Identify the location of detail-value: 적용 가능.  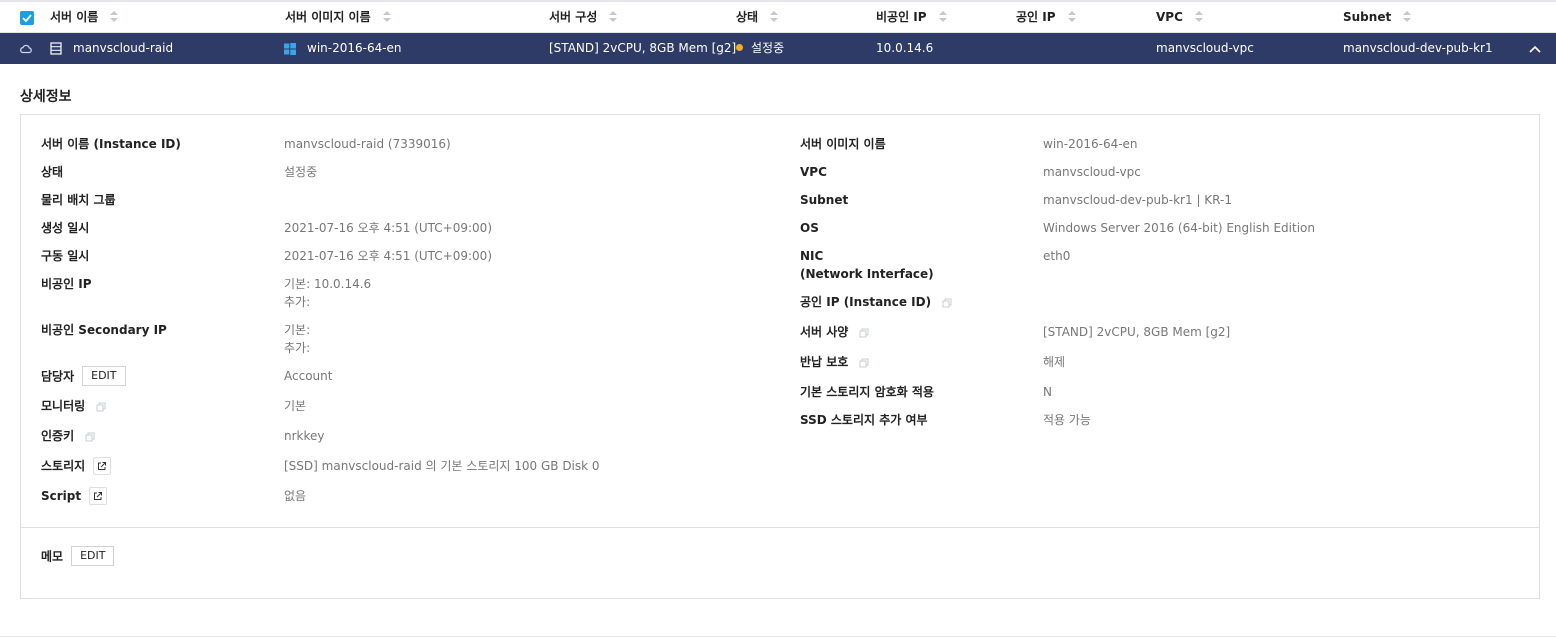
(1067, 420).